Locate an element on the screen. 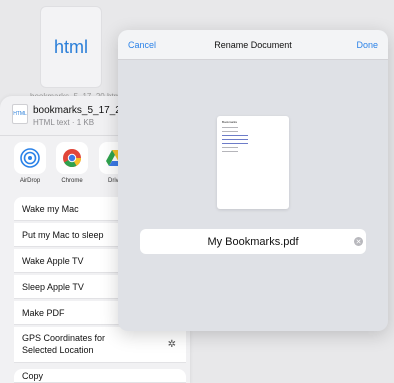  sparkle-icon: ✲ is located at coordinates (171, 344).